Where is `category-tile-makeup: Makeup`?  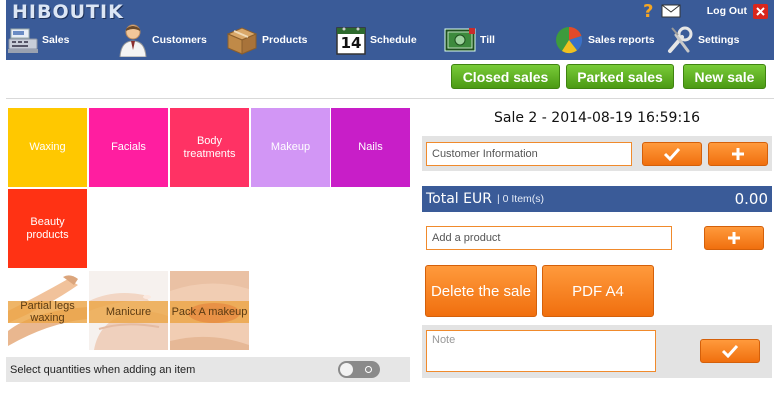
category-tile-makeup: Makeup is located at coordinates (290, 147).